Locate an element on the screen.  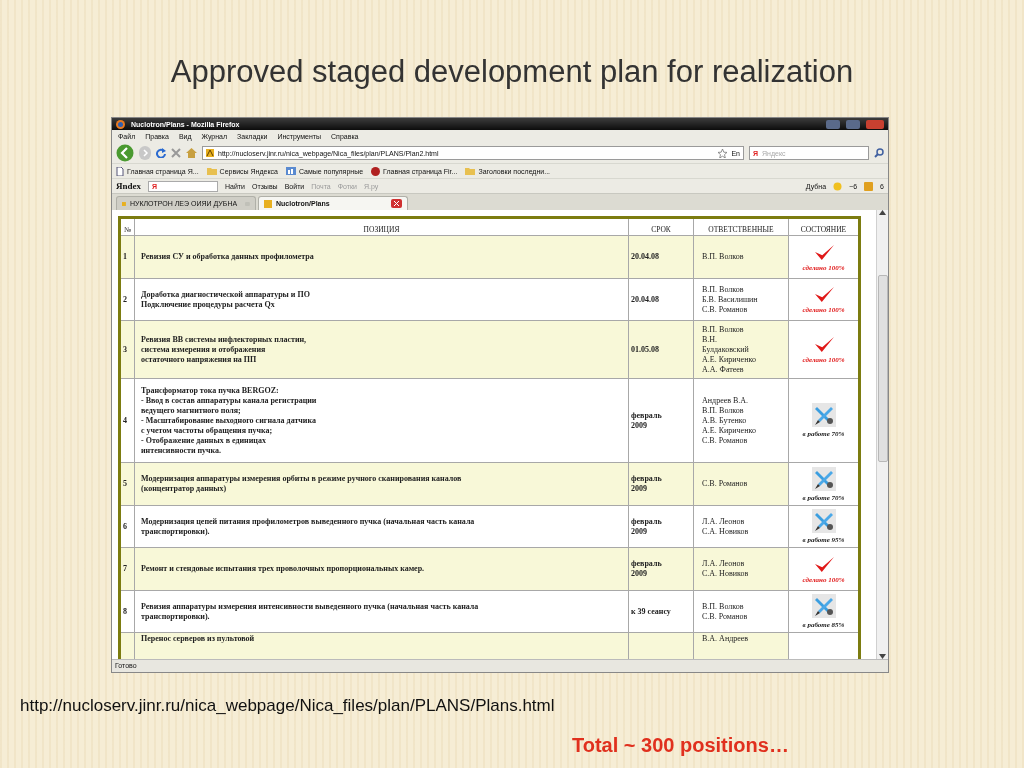
maximize-button is located at coordinates (853, 124).